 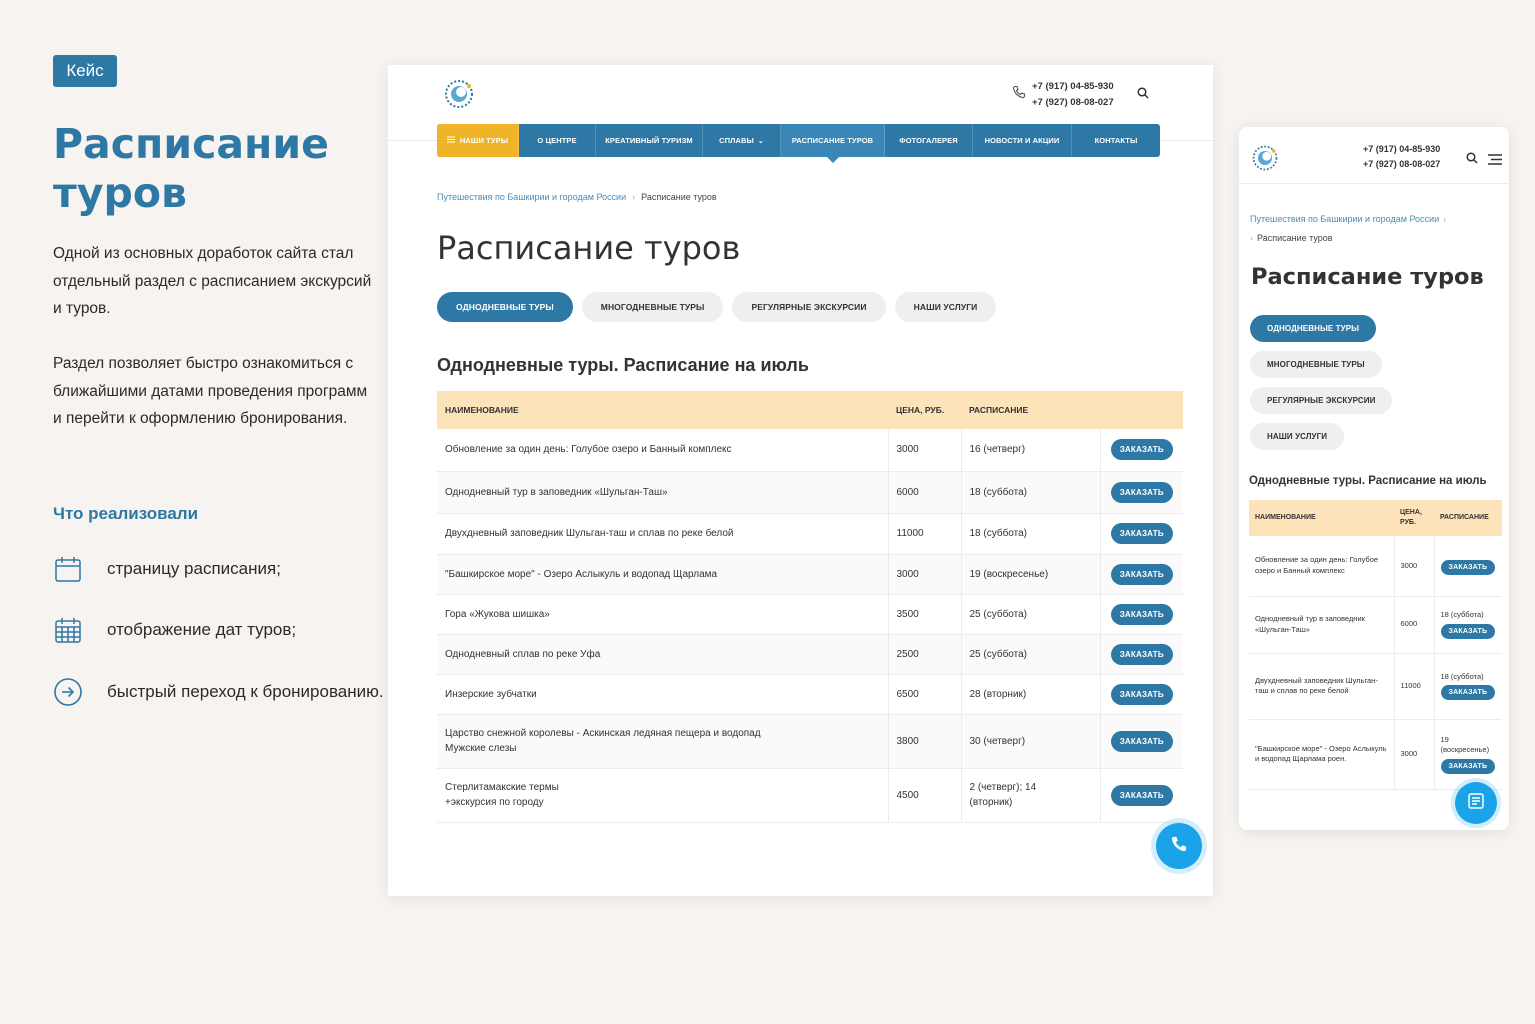 What do you see at coordinates (1321, 518) in the screenshot?
I see `column-header-name: НАИМЕНОВАНИЕ` at bounding box center [1321, 518].